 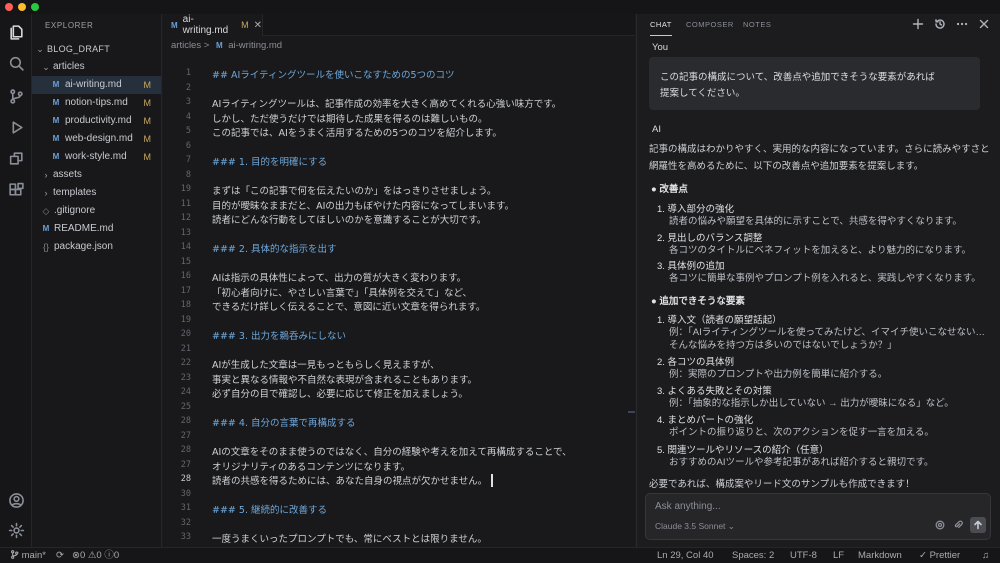 I want to click on line-number: 24, so click(x=185, y=392).